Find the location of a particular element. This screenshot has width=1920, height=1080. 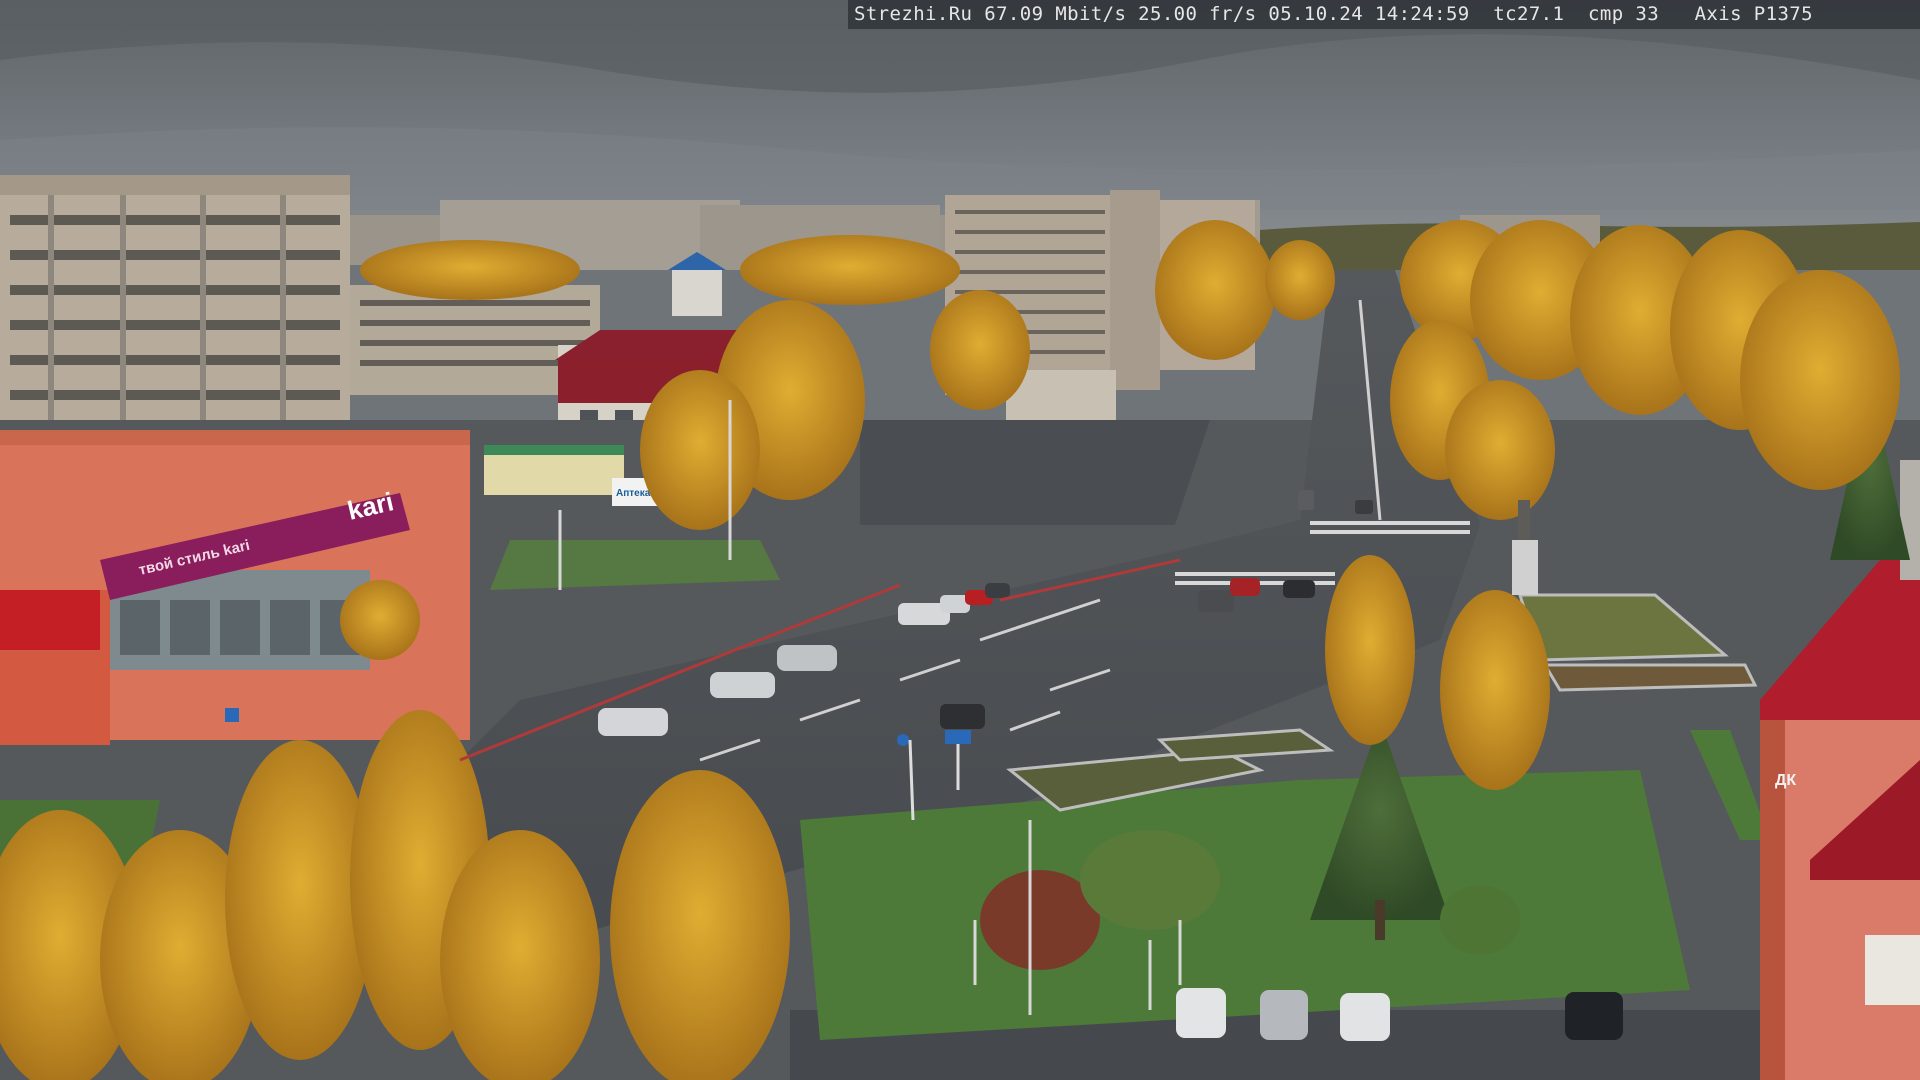

tower-letters: ДК is located at coordinates (1785, 780).